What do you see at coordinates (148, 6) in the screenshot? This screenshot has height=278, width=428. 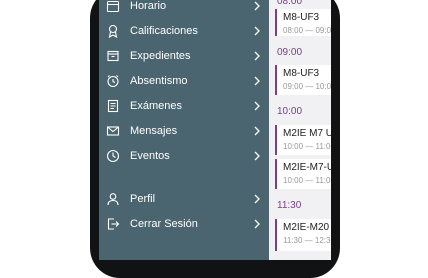 I see `menu-item-label: Horario` at bounding box center [148, 6].